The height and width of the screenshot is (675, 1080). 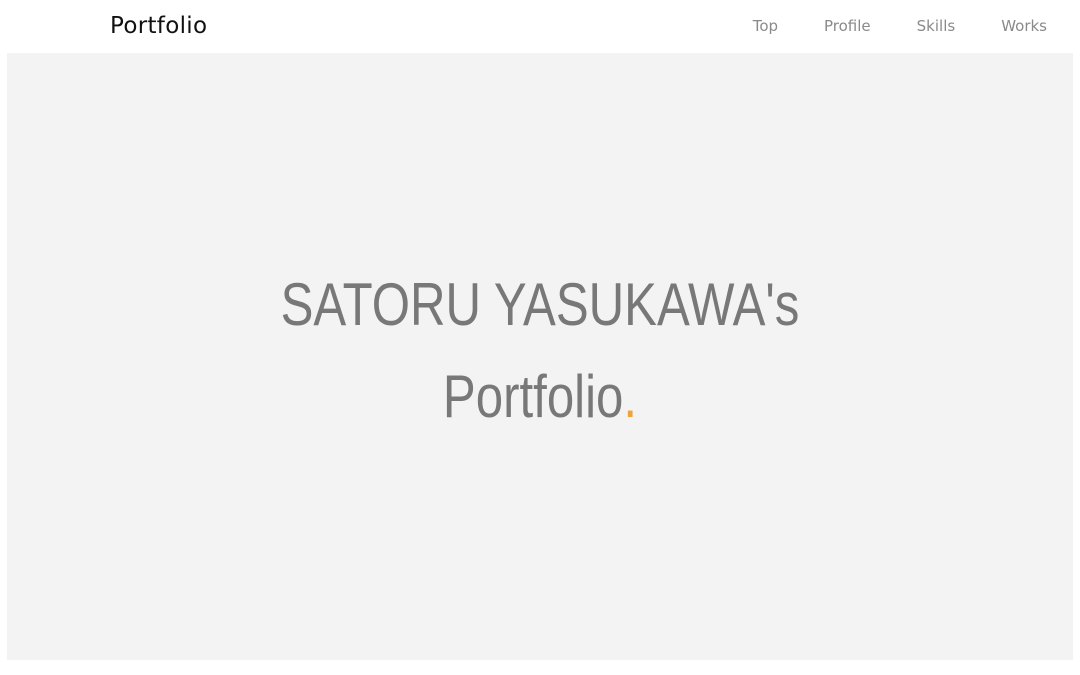 I want to click on hero-title-portfolio: Portfolio, so click(x=533, y=396).